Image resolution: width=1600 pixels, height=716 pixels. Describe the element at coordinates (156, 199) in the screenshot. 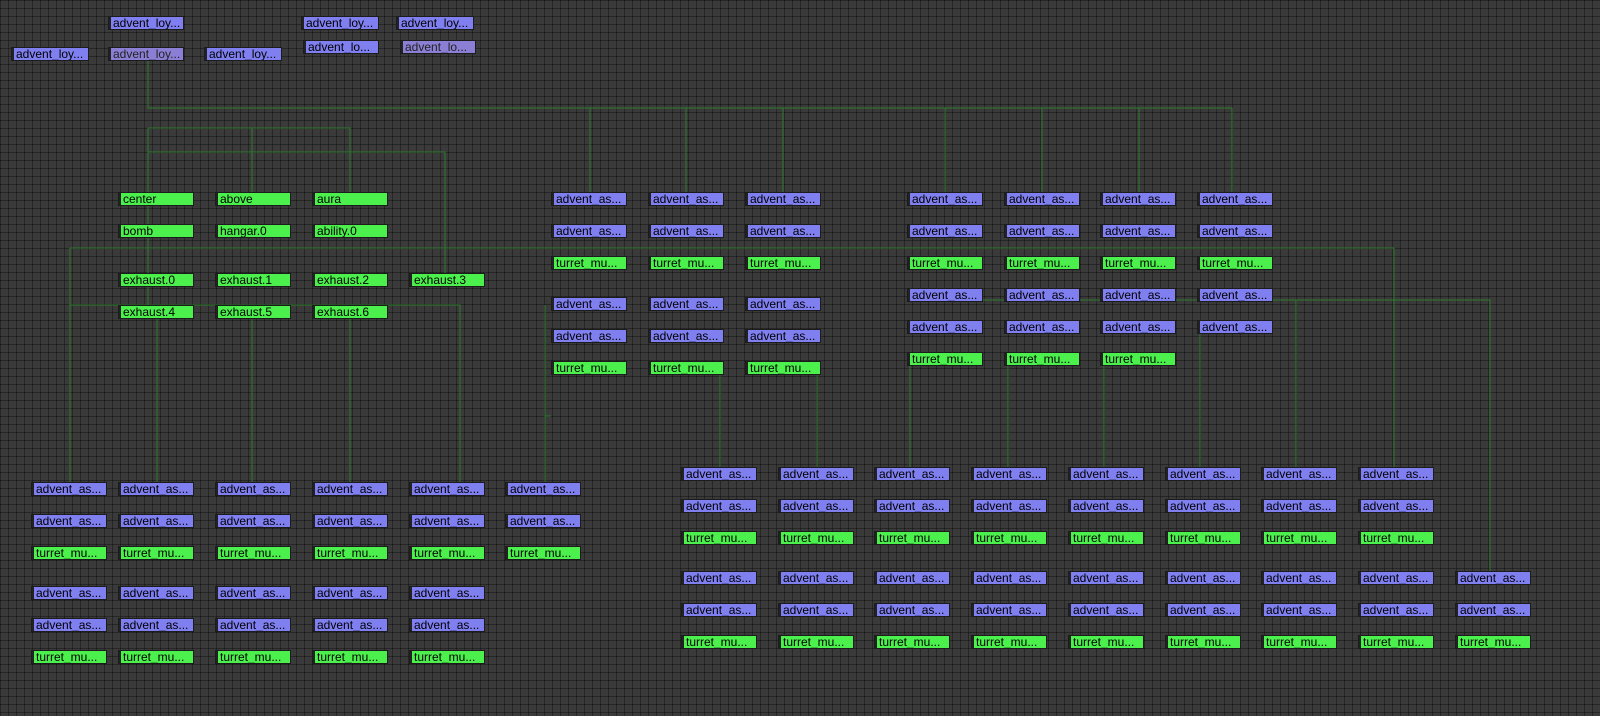

I see `anchor-node: center` at that location.